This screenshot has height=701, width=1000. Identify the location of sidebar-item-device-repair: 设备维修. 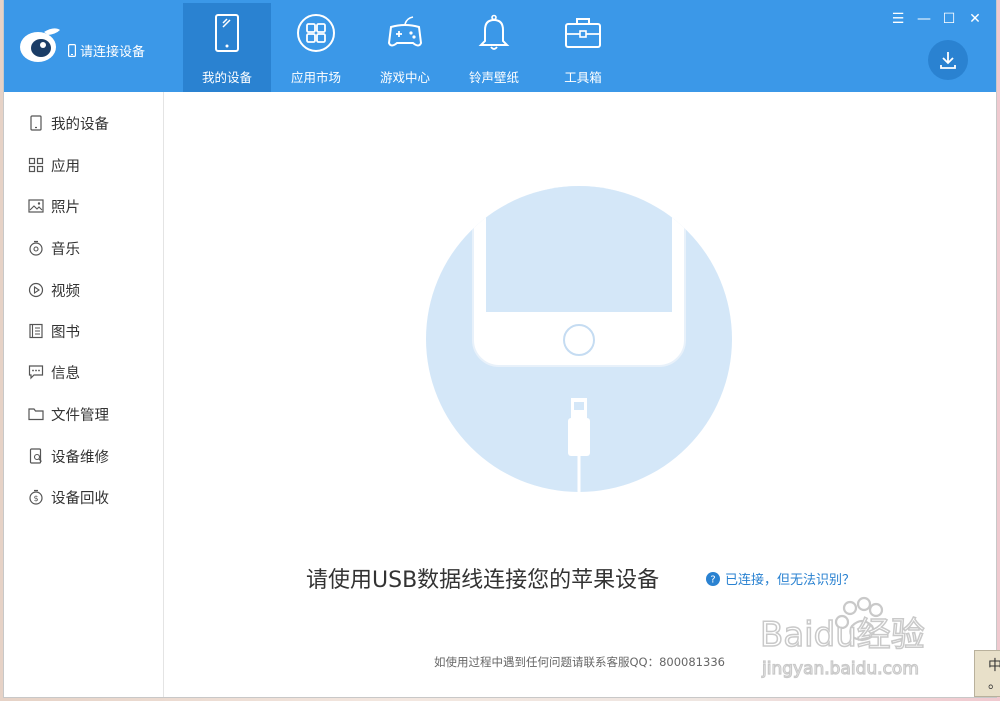
(83, 456).